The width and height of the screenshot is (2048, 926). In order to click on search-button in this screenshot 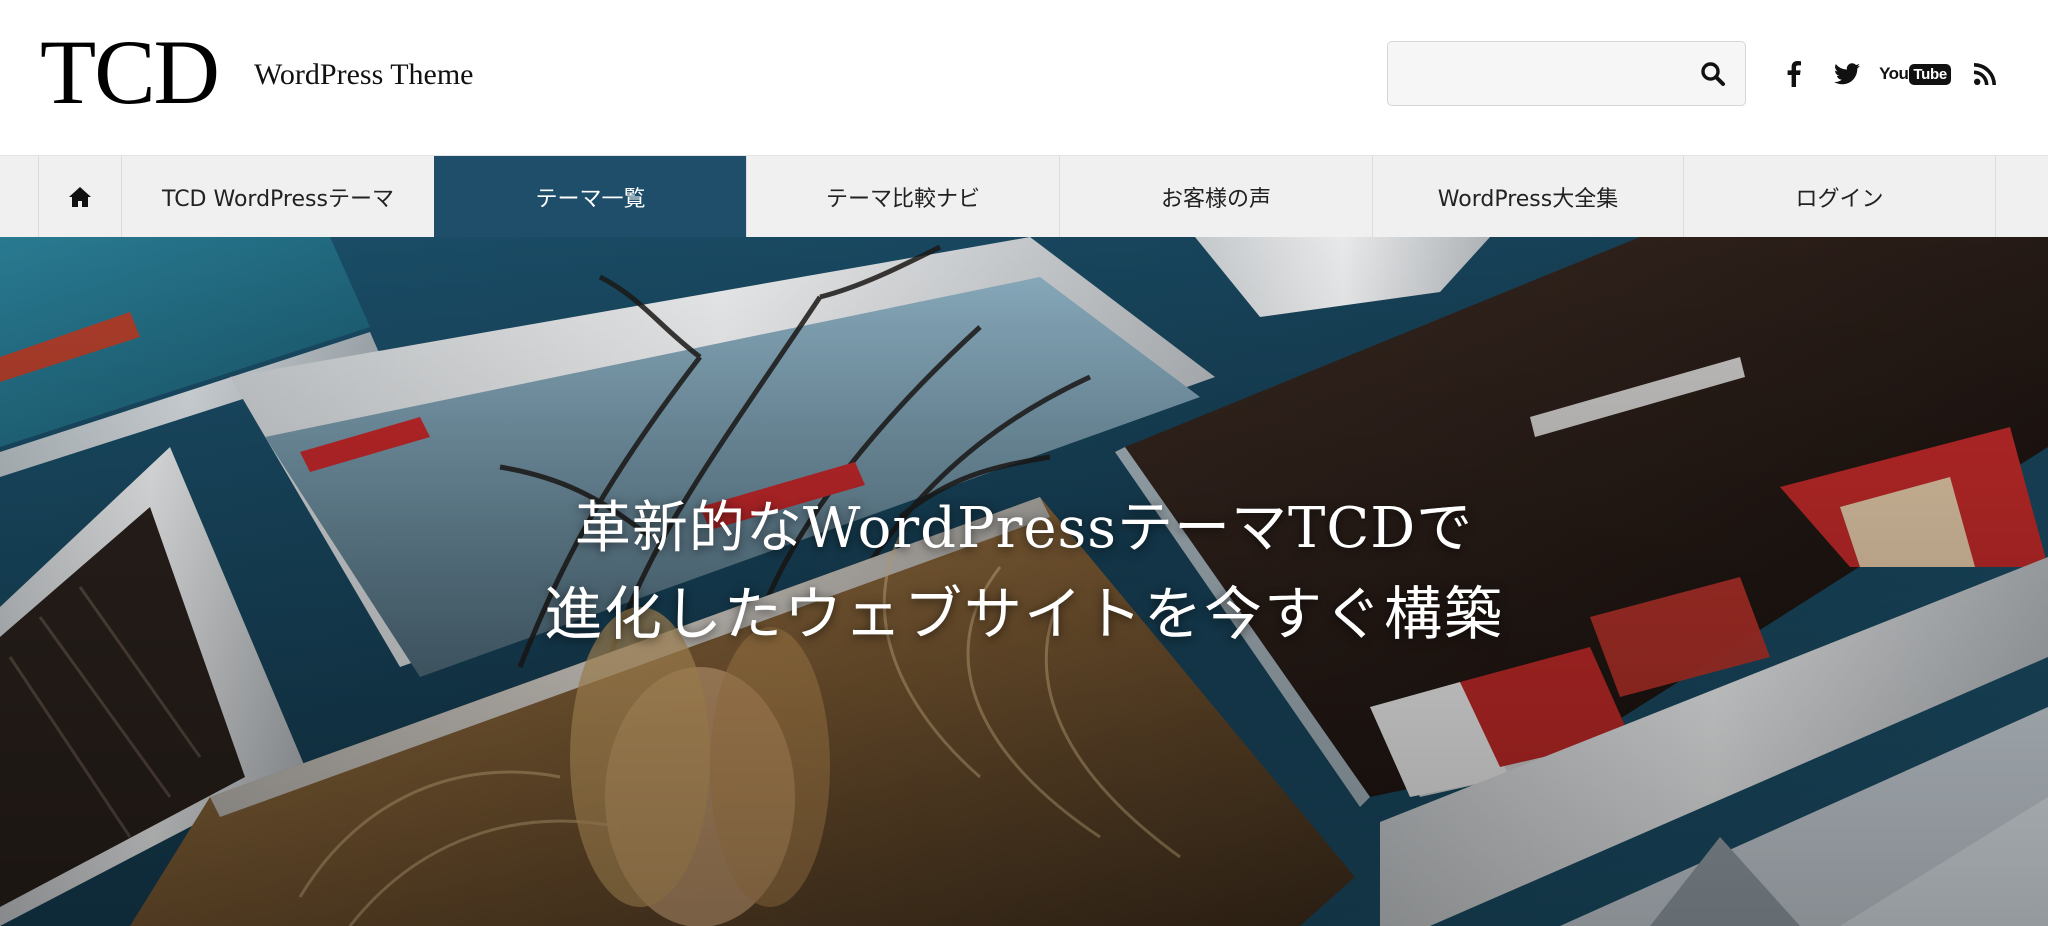, I will do `click(1713, 73)`.